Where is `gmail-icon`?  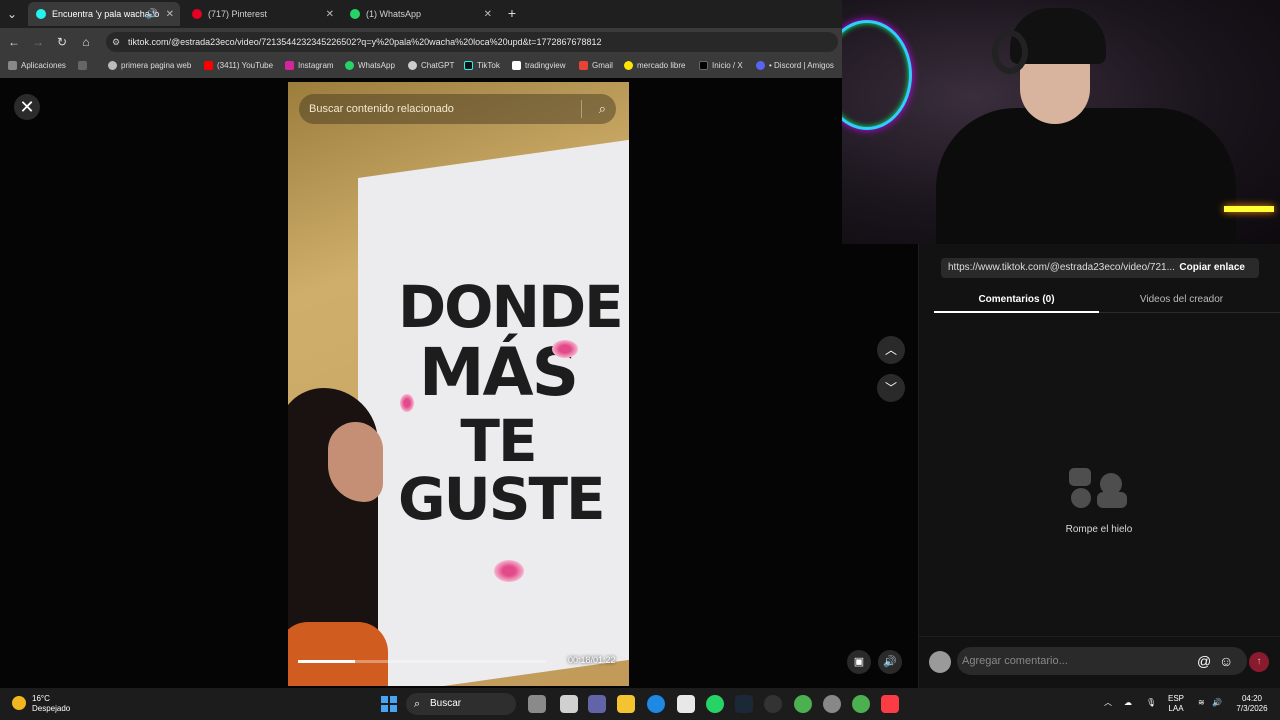
gmail-icon is located at coordinates (583, 65).